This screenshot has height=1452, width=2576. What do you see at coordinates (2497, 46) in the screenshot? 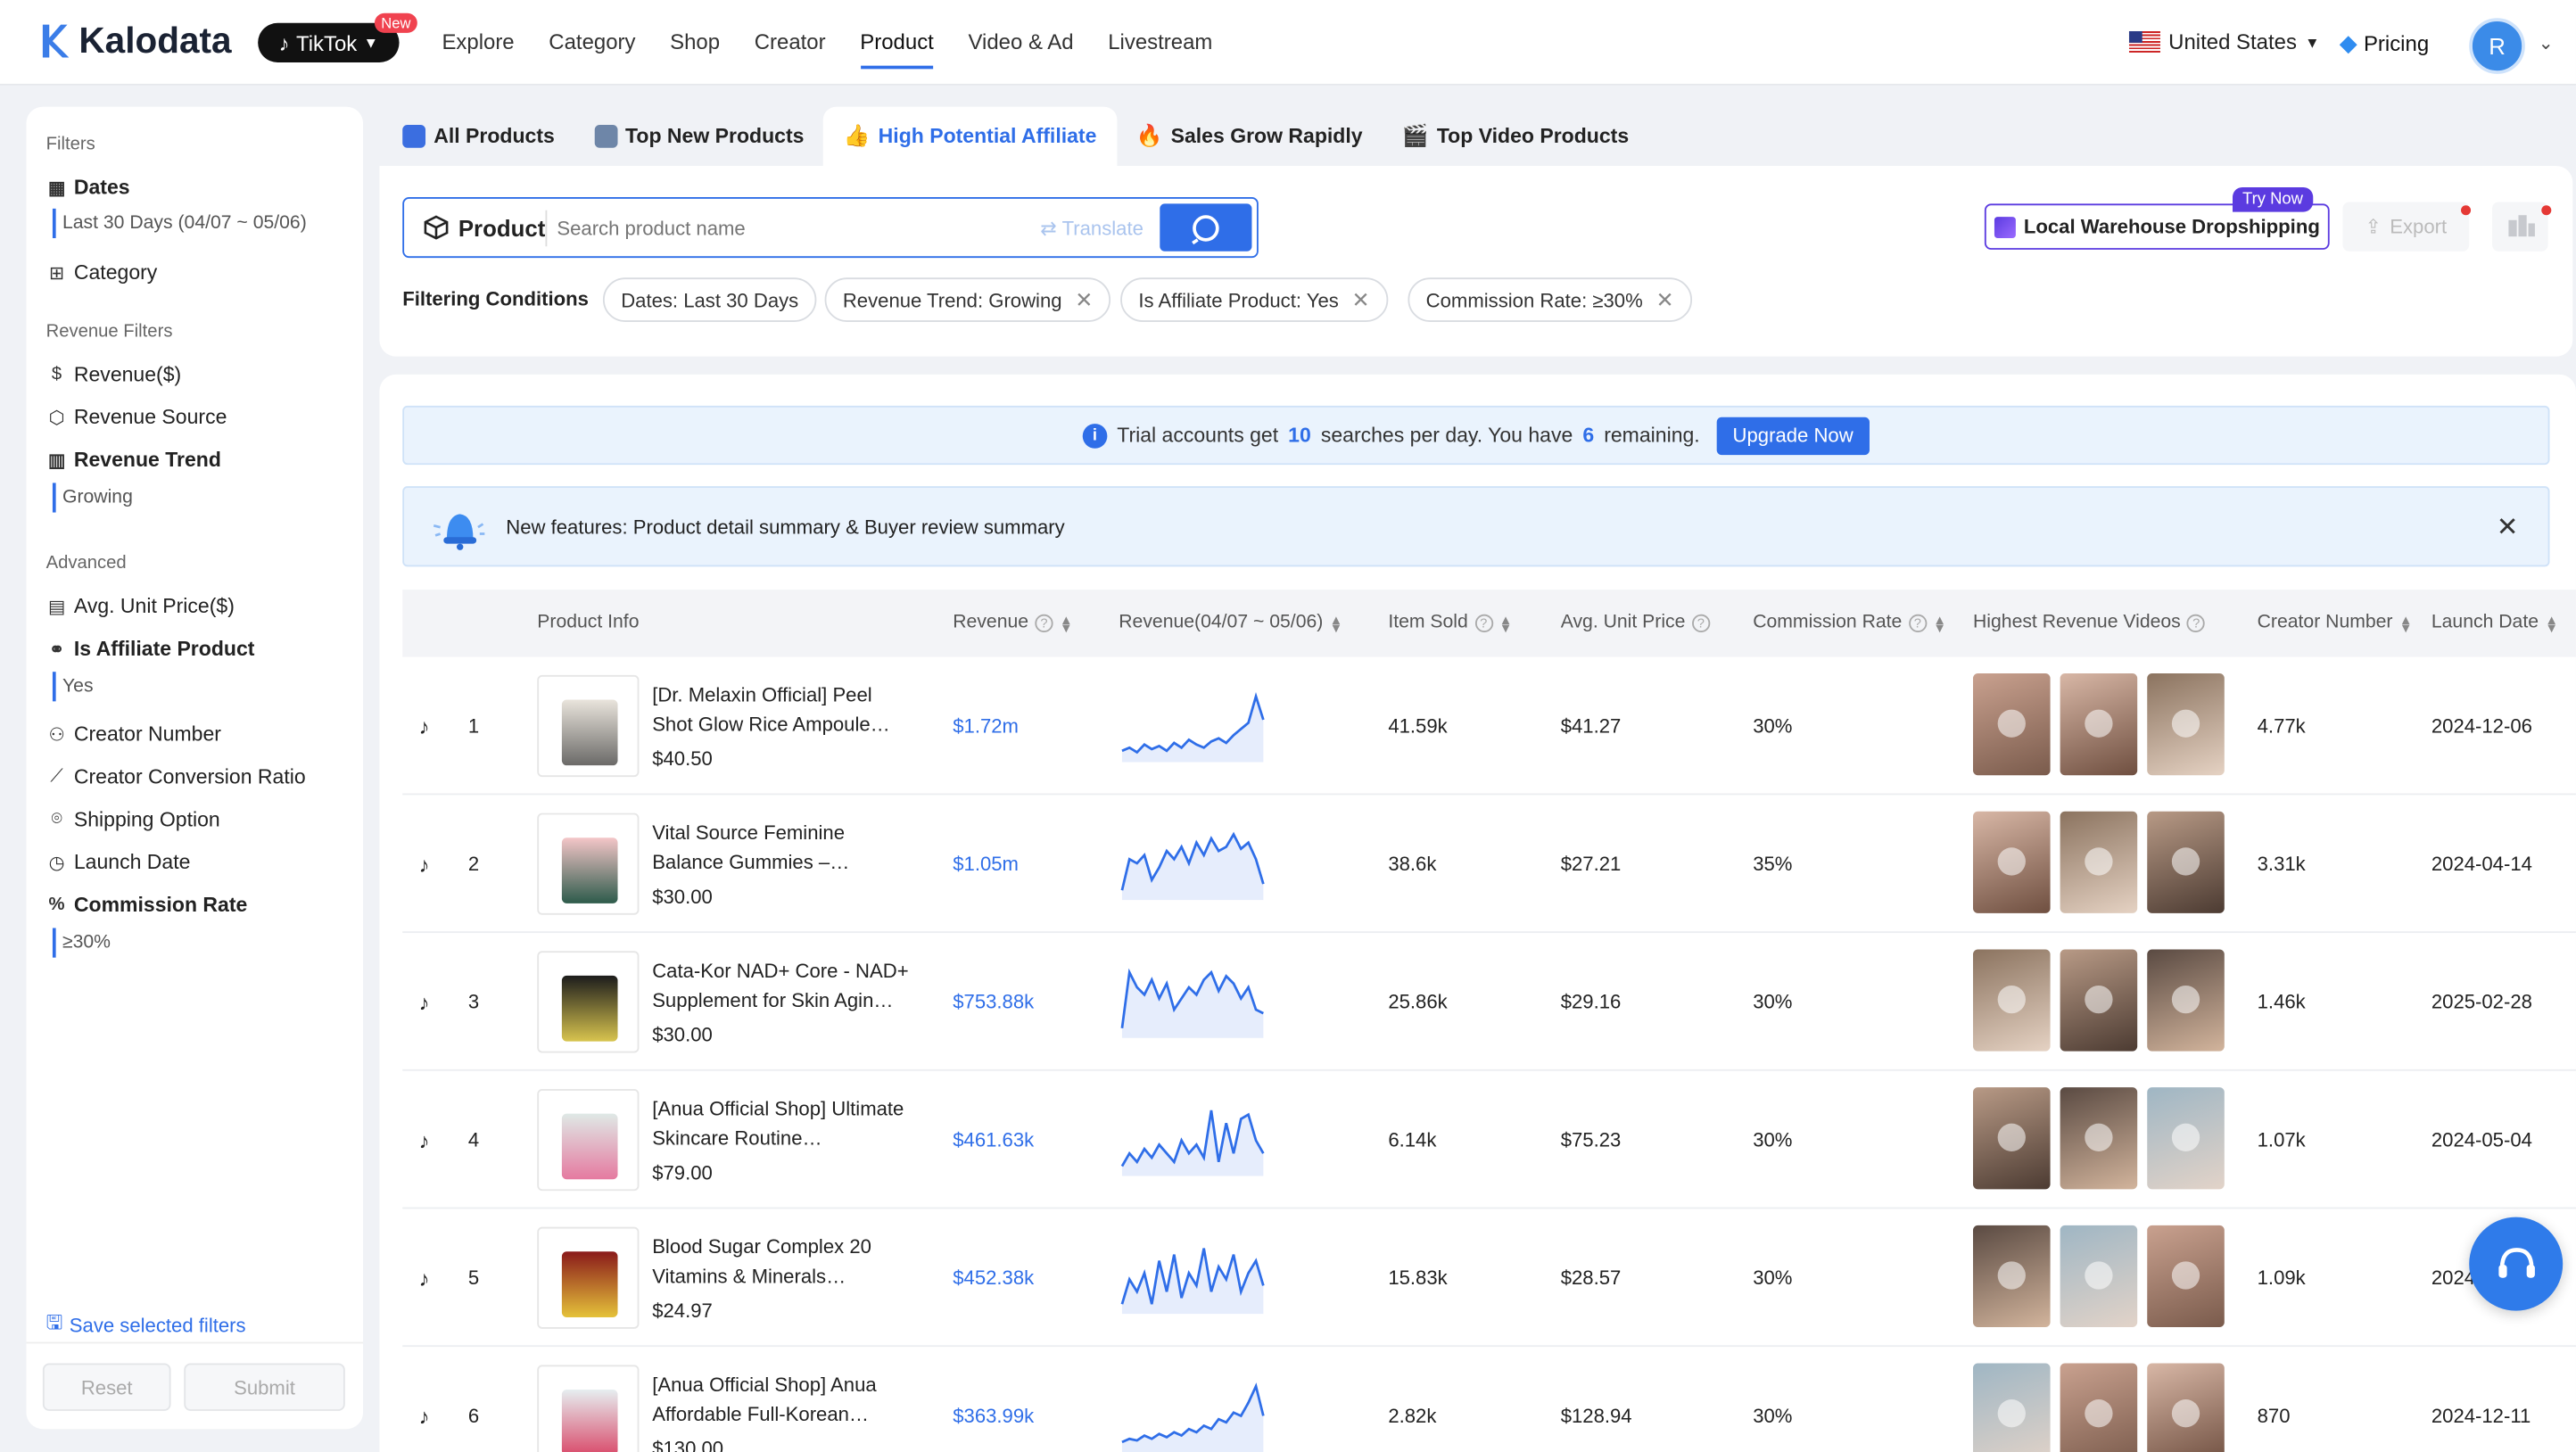
I see `user-avatar: R` at bounding box center [2497, 46].